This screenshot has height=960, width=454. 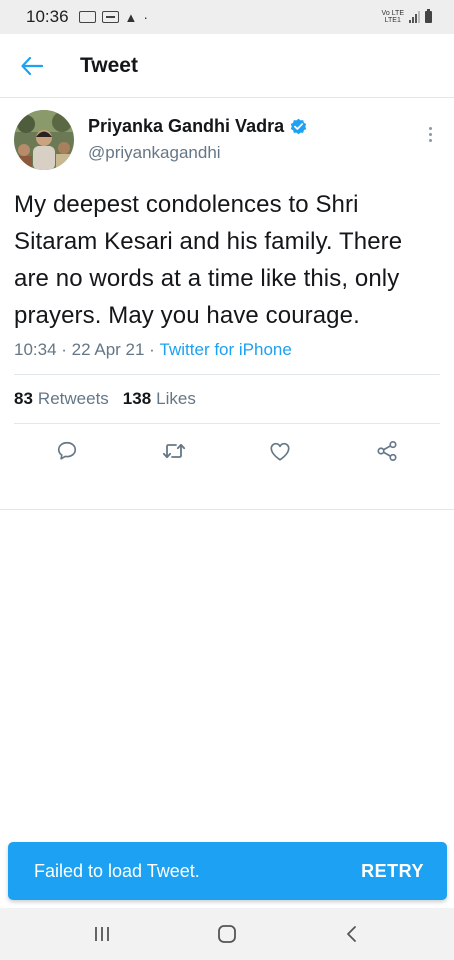 What do you see at coordinates (430, 128) in the screenshot?
I see `more-vertical-icon` at bounding box center [430, 128].